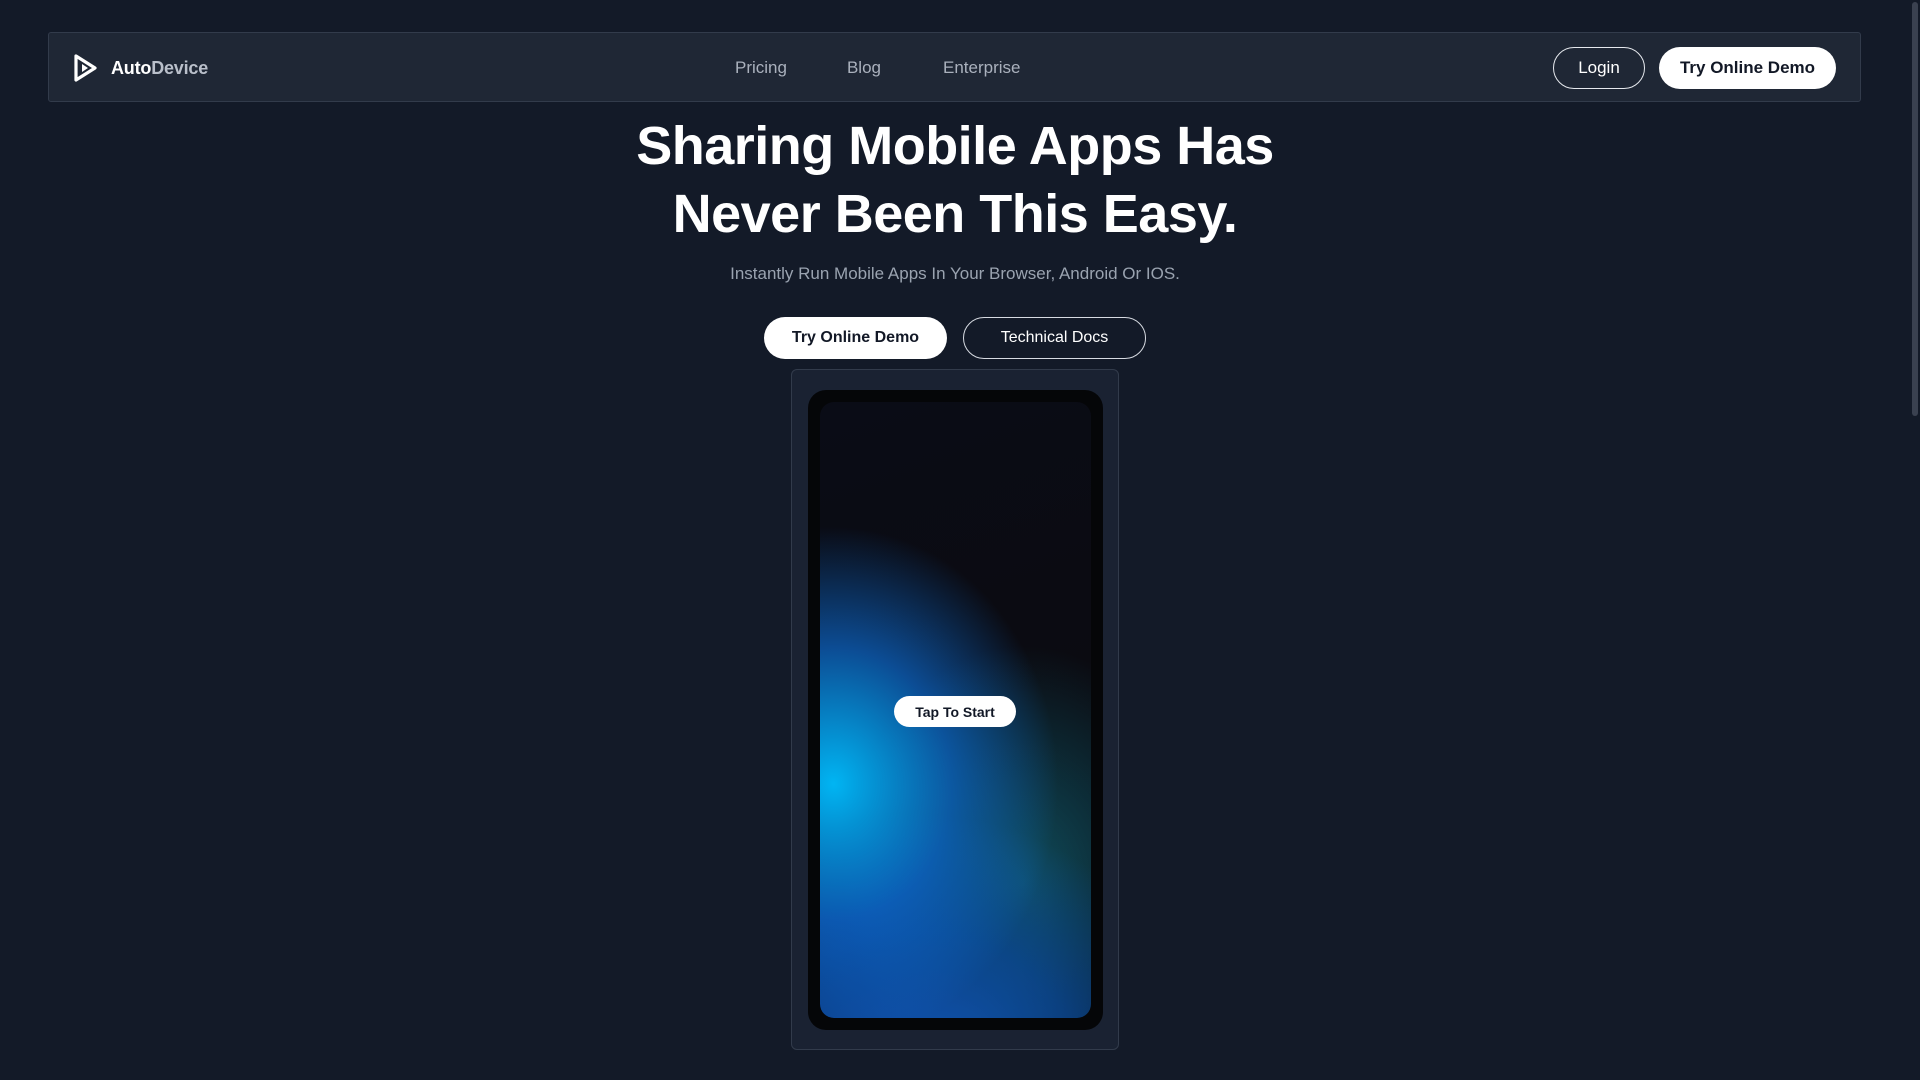 The image size is (1920, 1080). I want to click on nav-link-pricing: Pricing, so click(761, 68).